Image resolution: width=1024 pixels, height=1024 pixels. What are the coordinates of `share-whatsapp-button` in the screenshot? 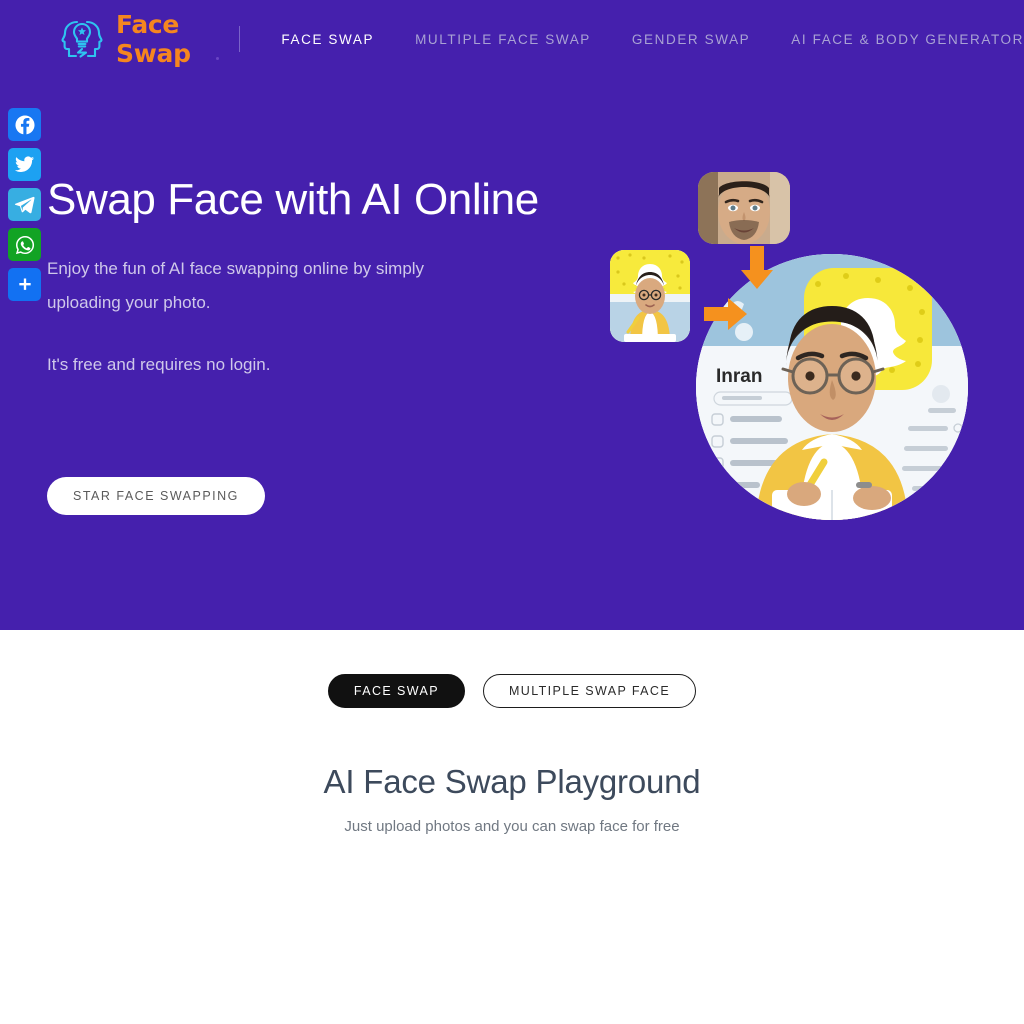 It's located at (24, 244).